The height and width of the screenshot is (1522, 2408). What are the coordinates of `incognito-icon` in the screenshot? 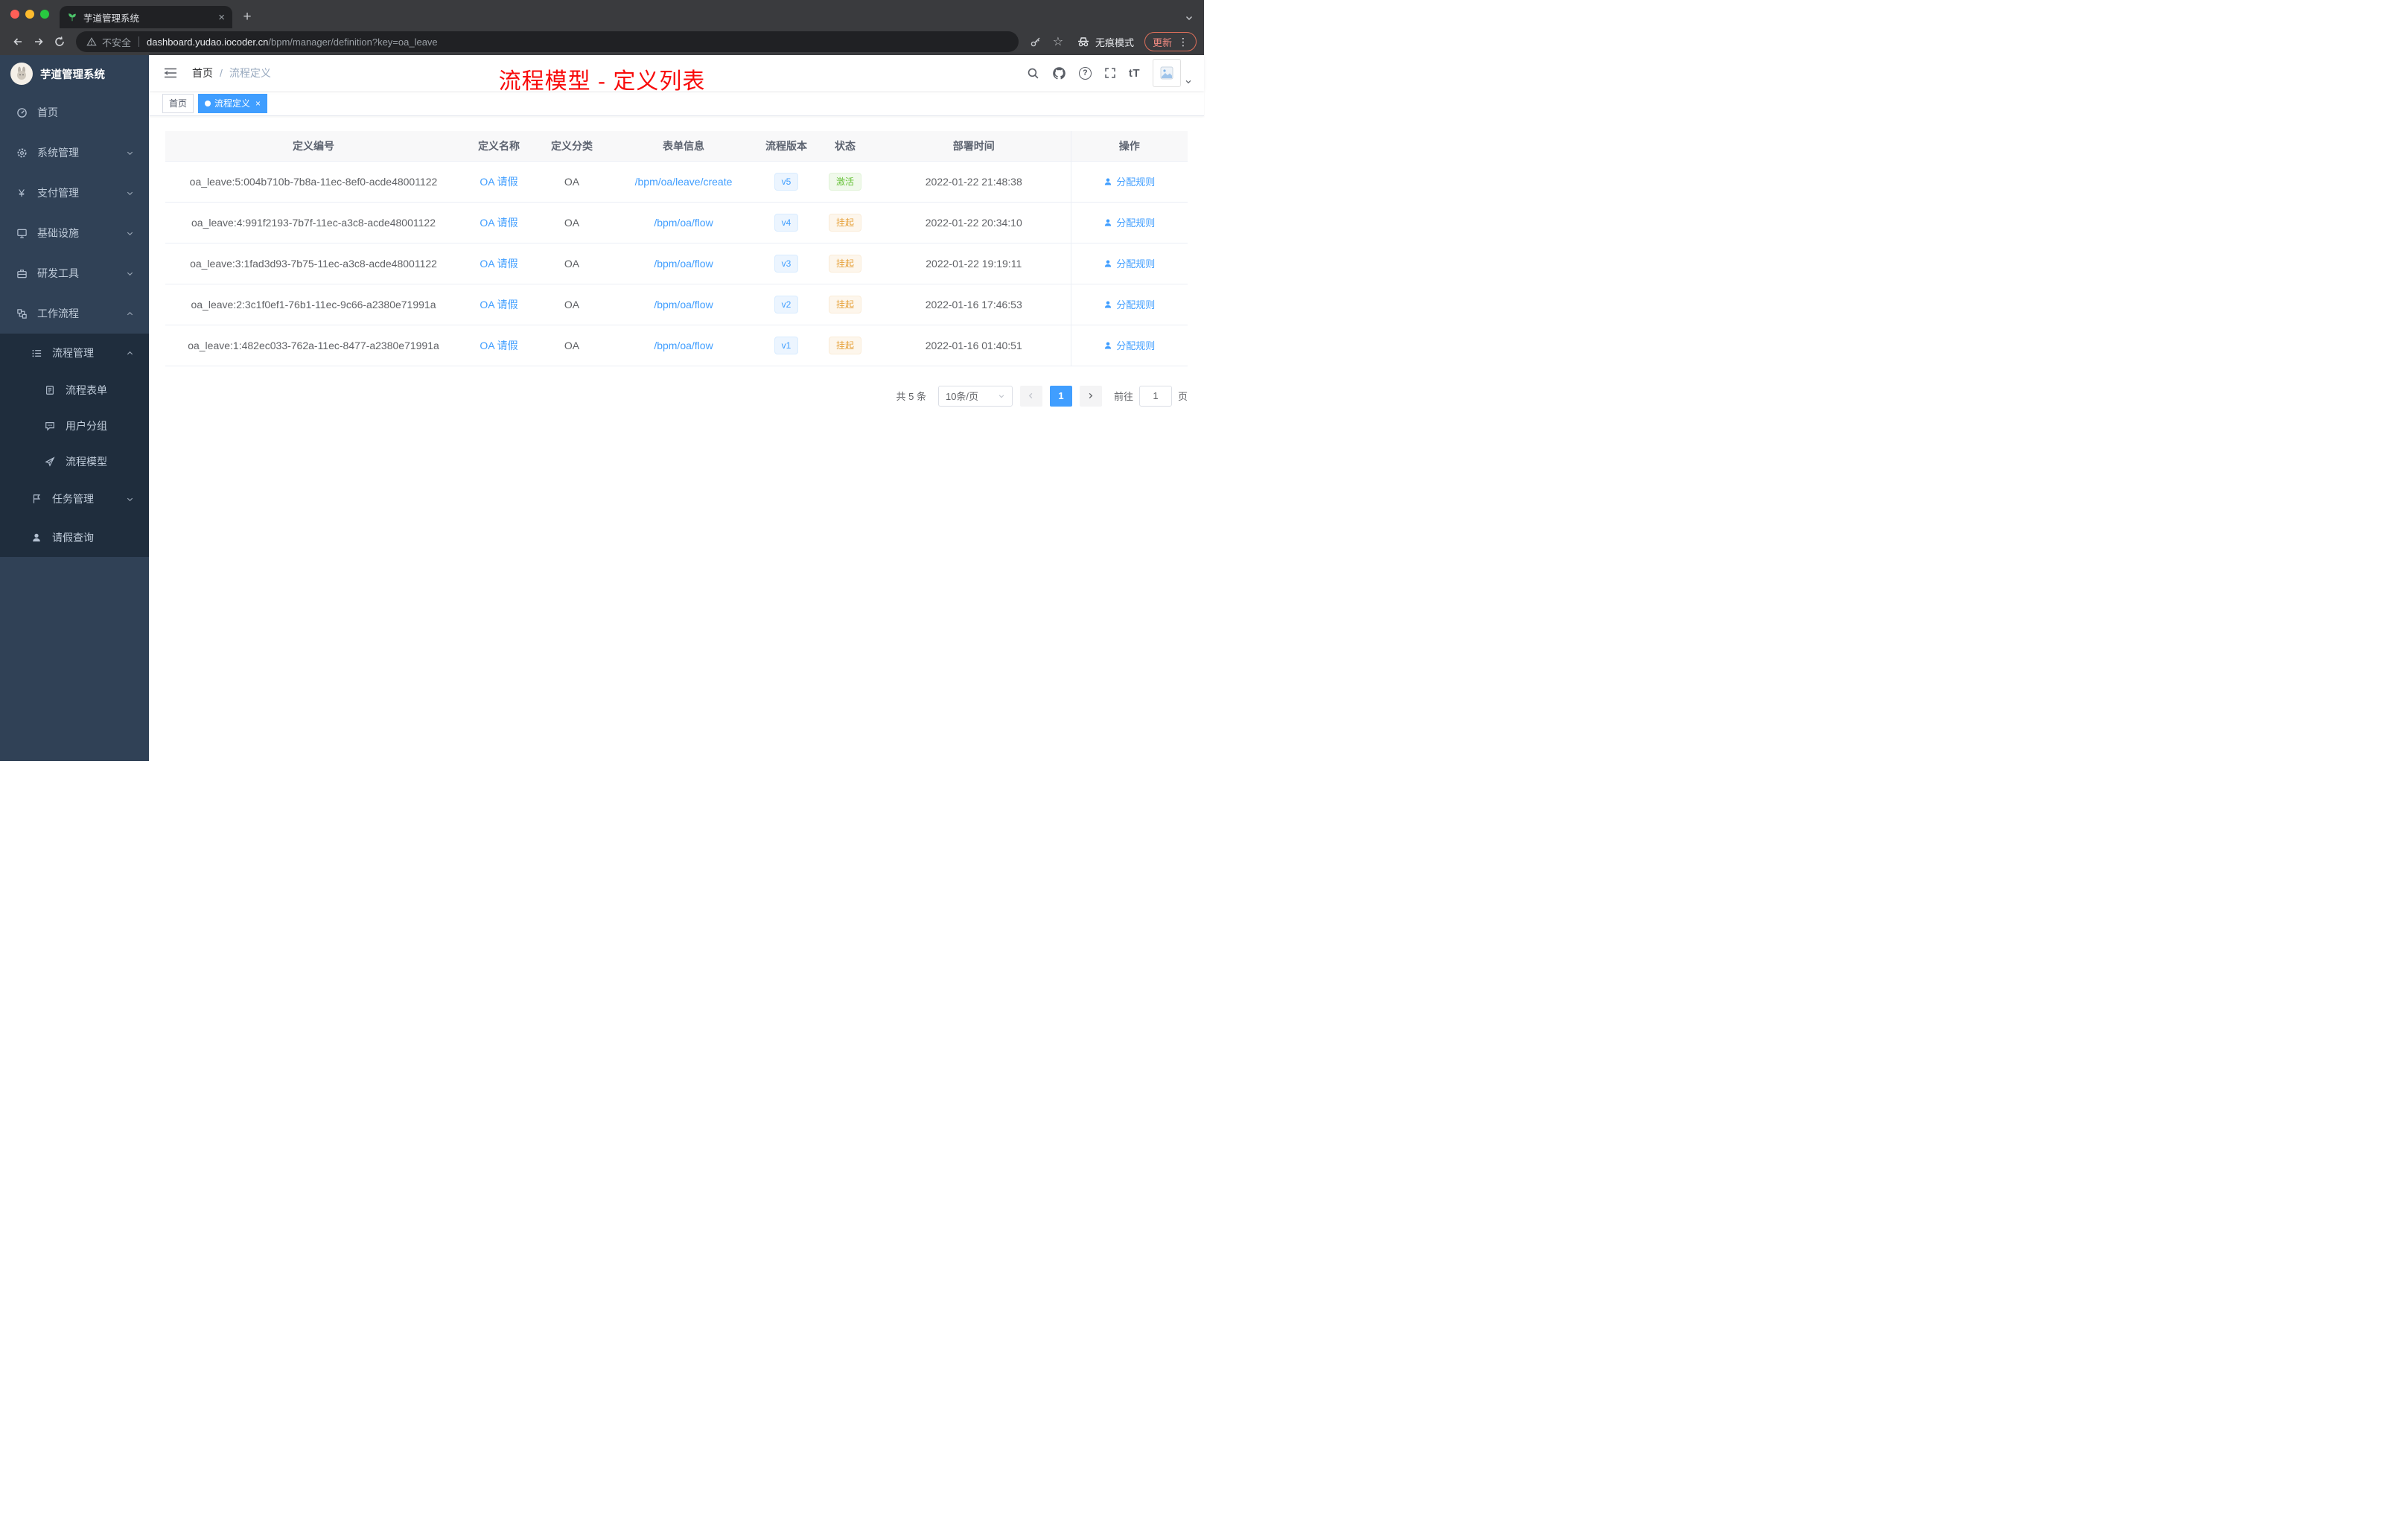 It's located at (1083, 41).